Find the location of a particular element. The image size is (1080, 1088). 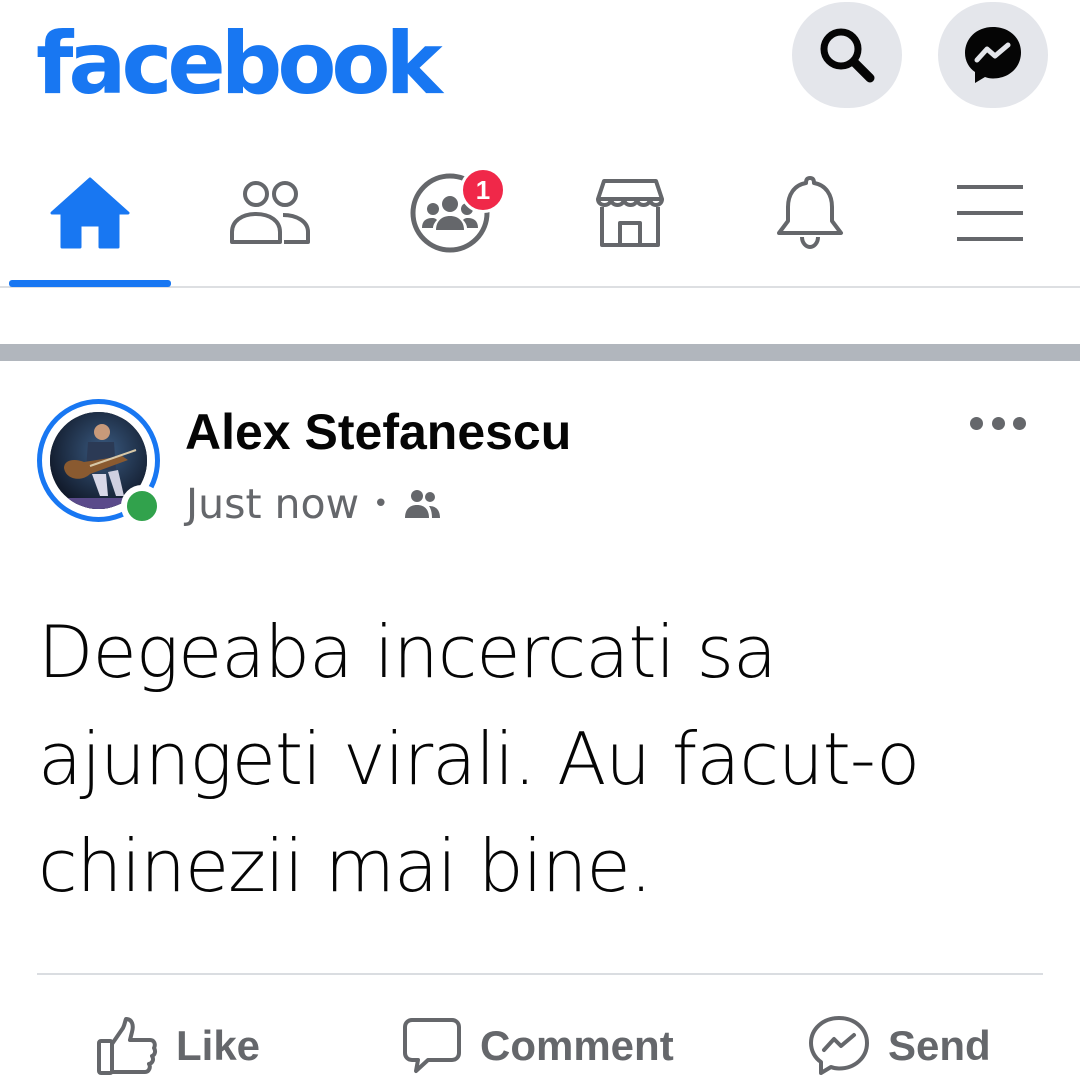

post-timestamp: Just now is located at coordinates (272, 504).